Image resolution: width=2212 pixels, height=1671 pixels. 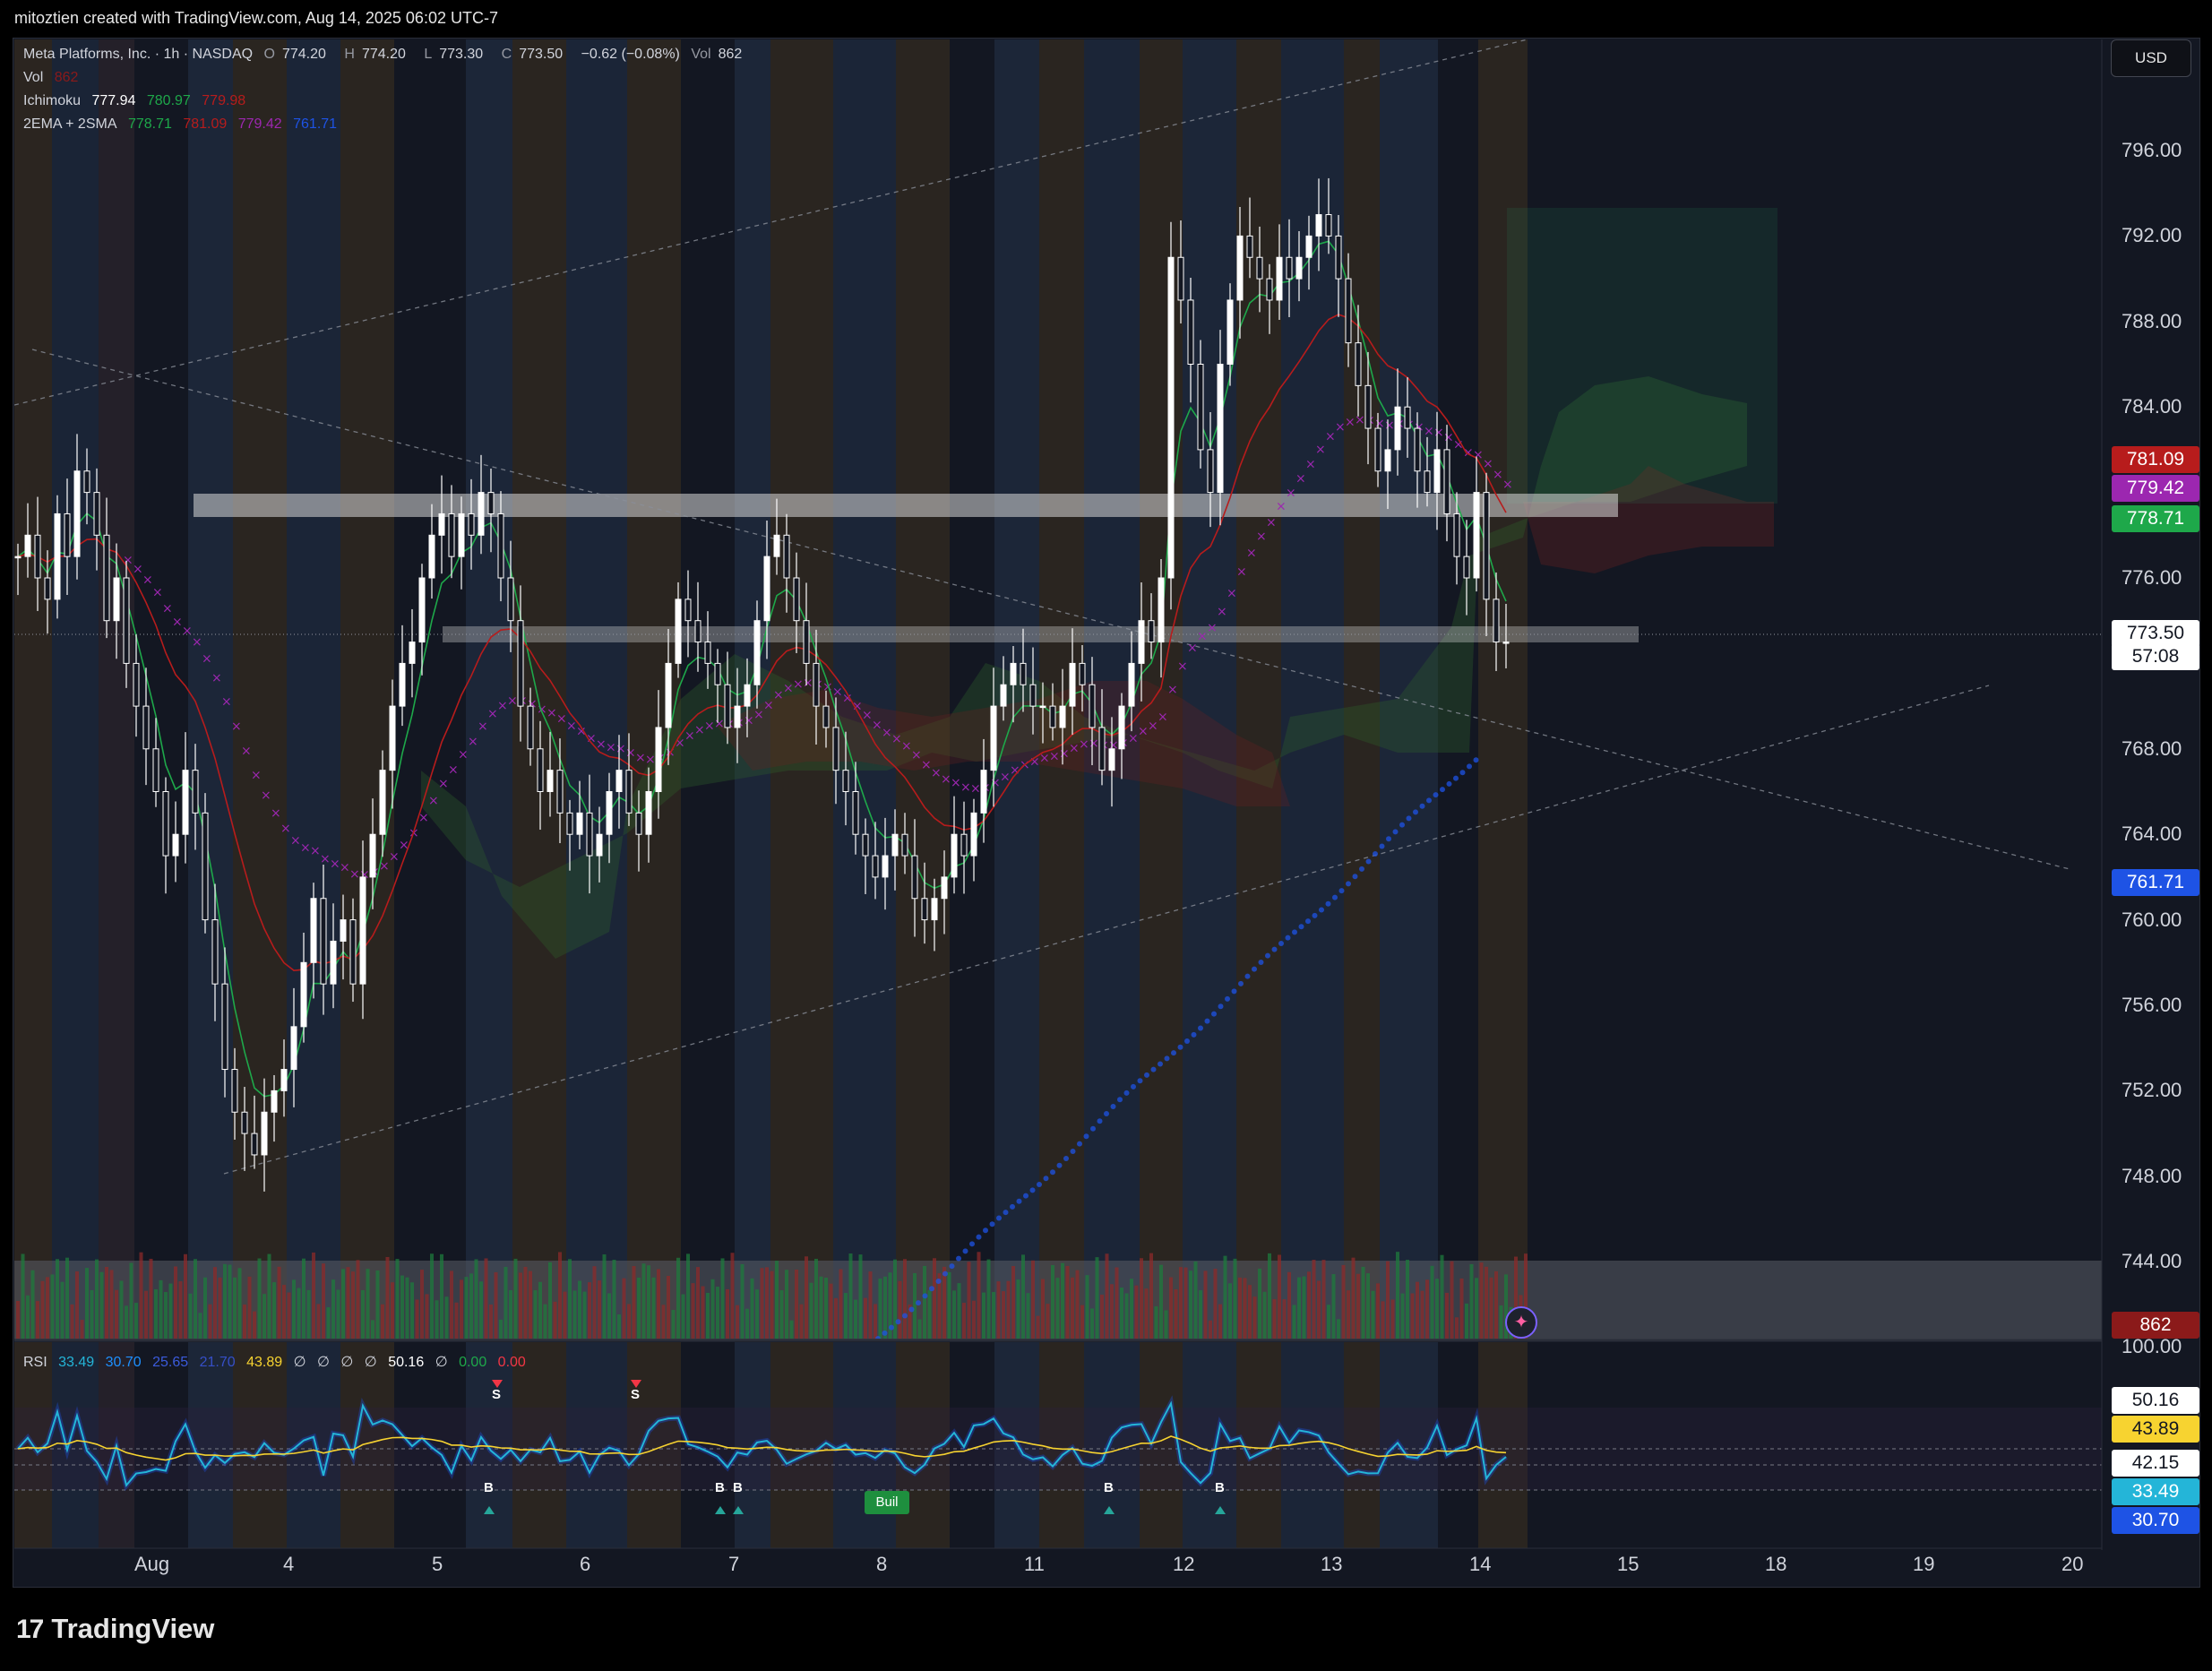 What do you see at coordinates (2151, 58) in the screenshot?
I see `currency-button: USD` at bounding box center [2151, 58].